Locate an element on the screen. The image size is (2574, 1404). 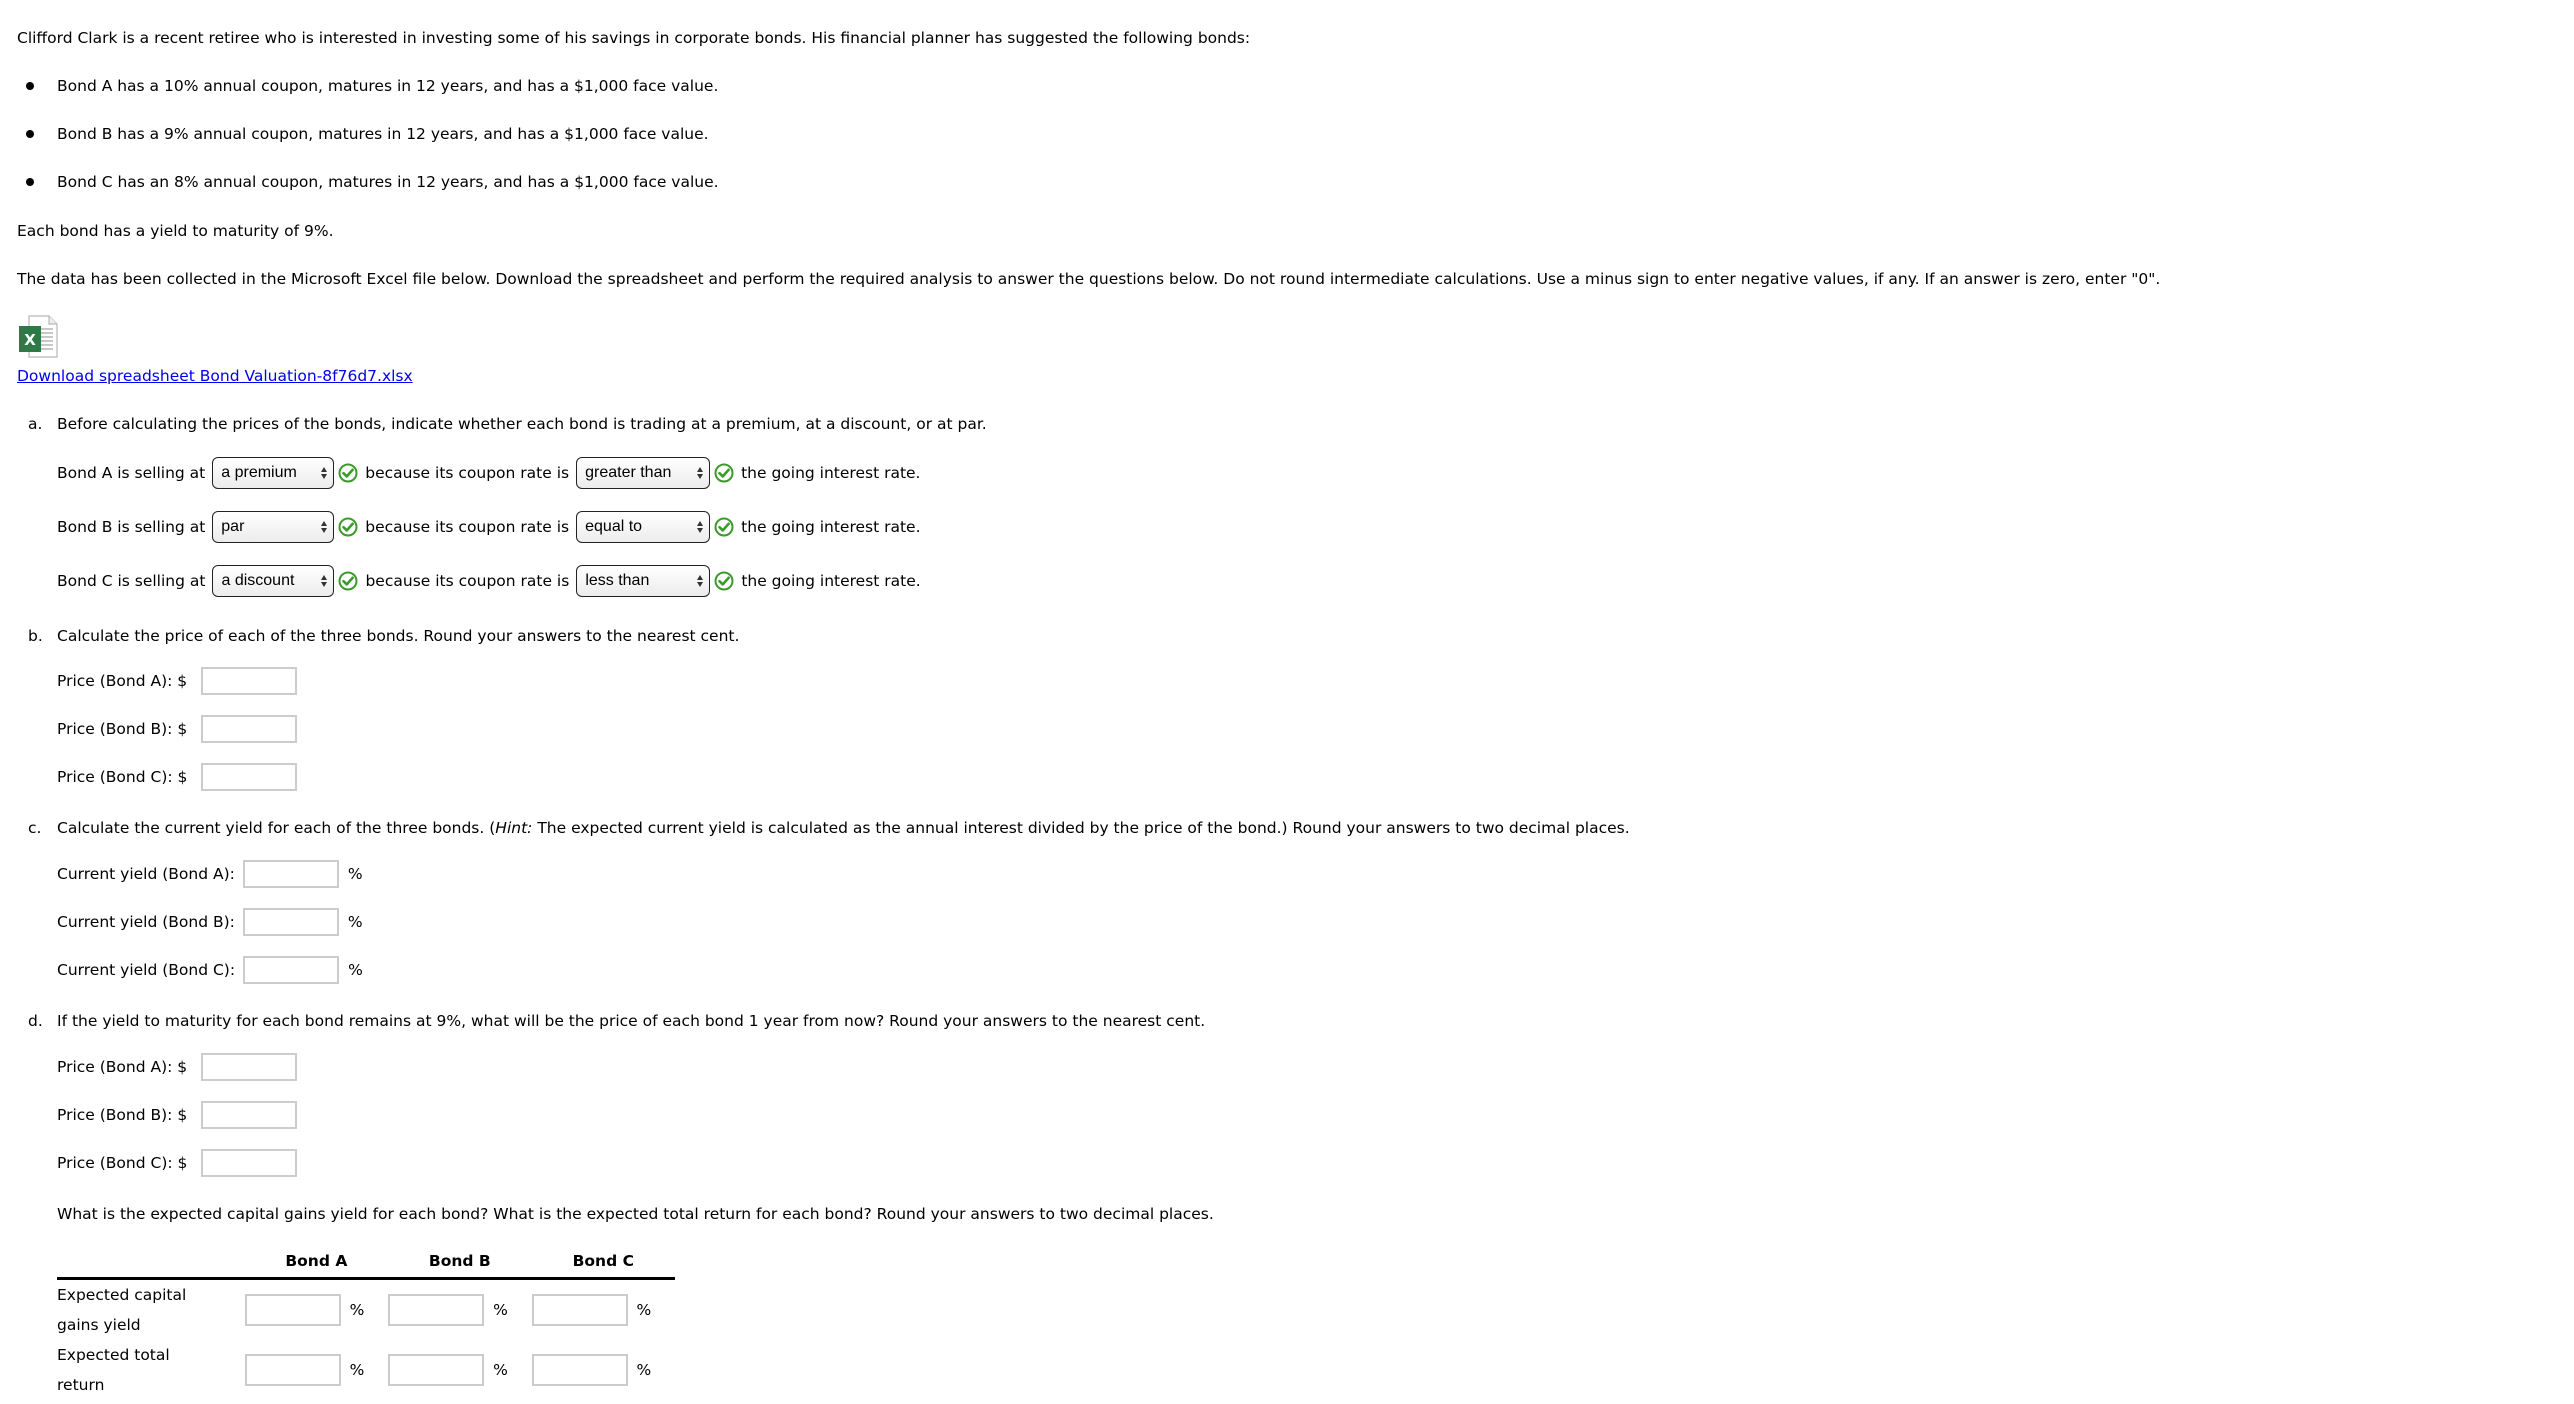
future-price-bond-a-row: Price (Bond A): $ is located at coordinates (177, 1067).